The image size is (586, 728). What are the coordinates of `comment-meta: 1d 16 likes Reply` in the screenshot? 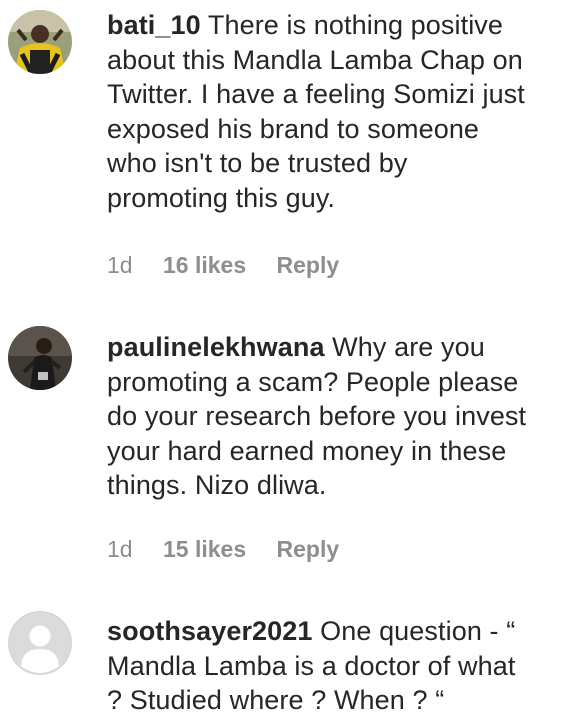 It's located at (223, 265).